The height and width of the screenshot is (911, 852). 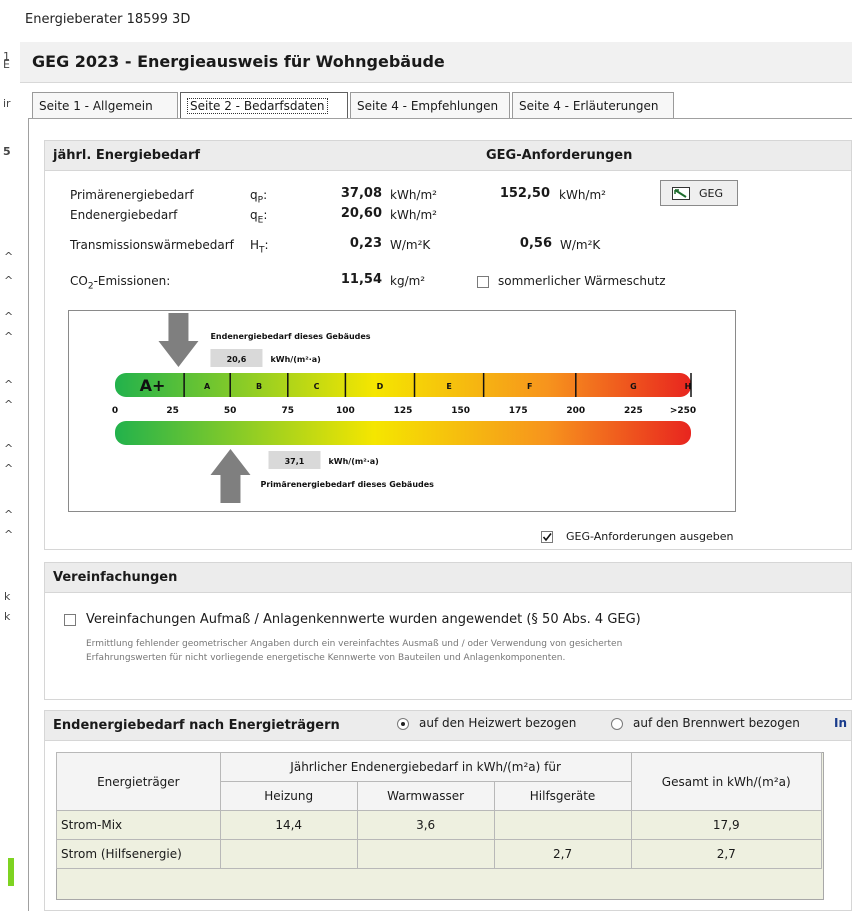 What do you see at coordinates (345, 411) in the screenshot?
I see `tick-label: 100` at bounding box center [345, 411].